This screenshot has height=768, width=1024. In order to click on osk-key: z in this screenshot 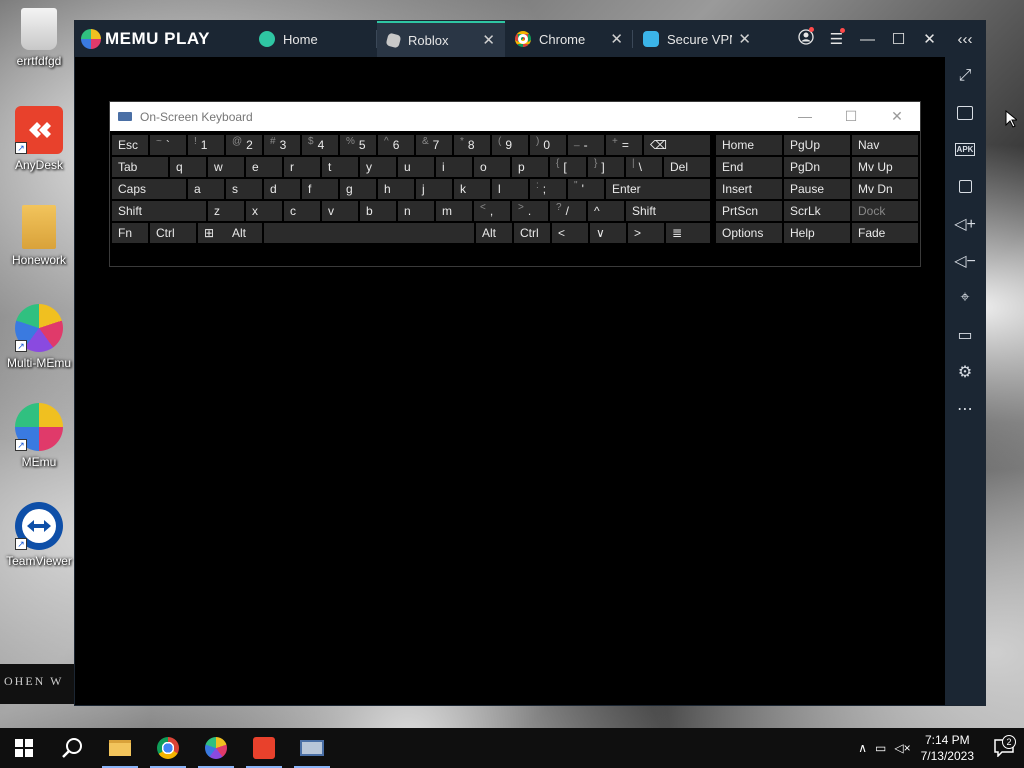, I will do `click(226, 211)`.